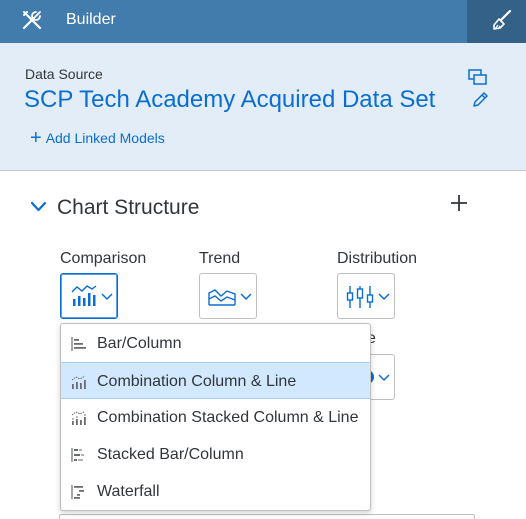  What do you see at coordinates (32, 20) in the screenshot?
I see `tools-icon` at bounding box center [32, 20].